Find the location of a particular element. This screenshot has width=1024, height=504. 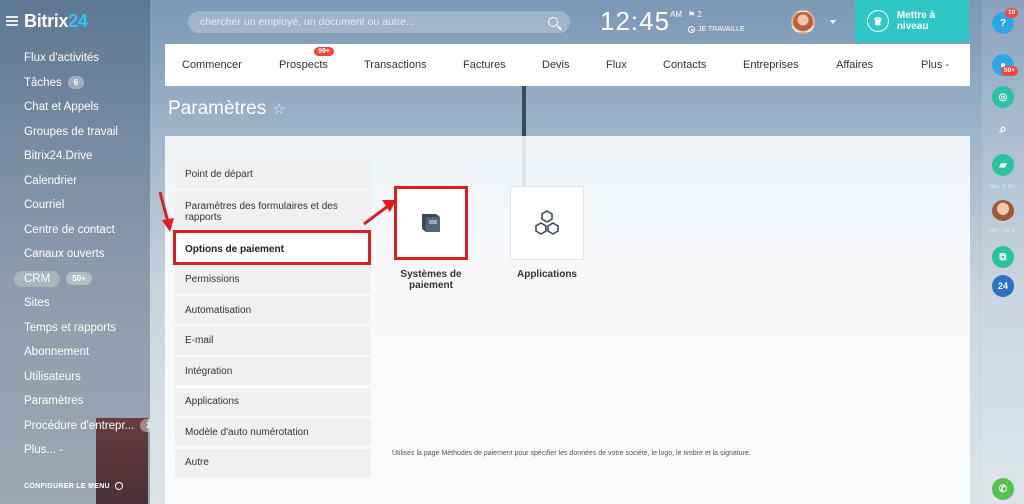

megaphone-icon: ▰ is located at coordinates (1003, 165).